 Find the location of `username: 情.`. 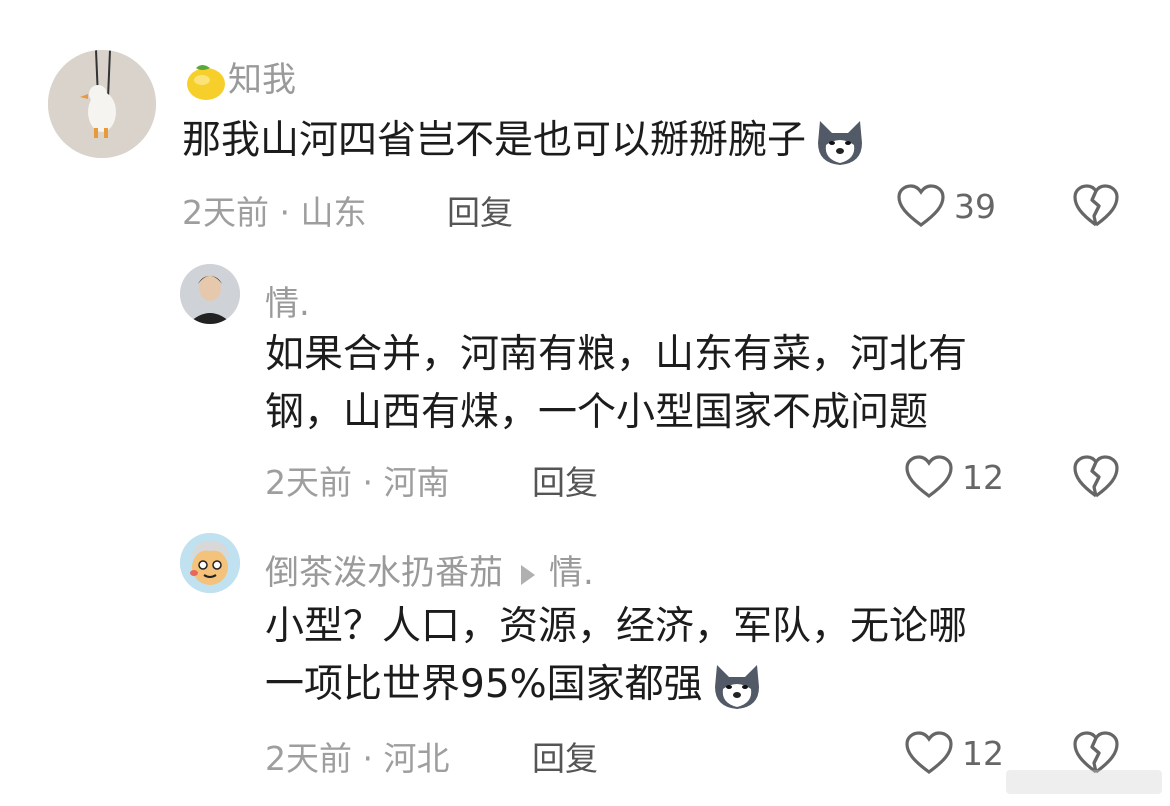

username: 情. is located at coordinates (287, 300).